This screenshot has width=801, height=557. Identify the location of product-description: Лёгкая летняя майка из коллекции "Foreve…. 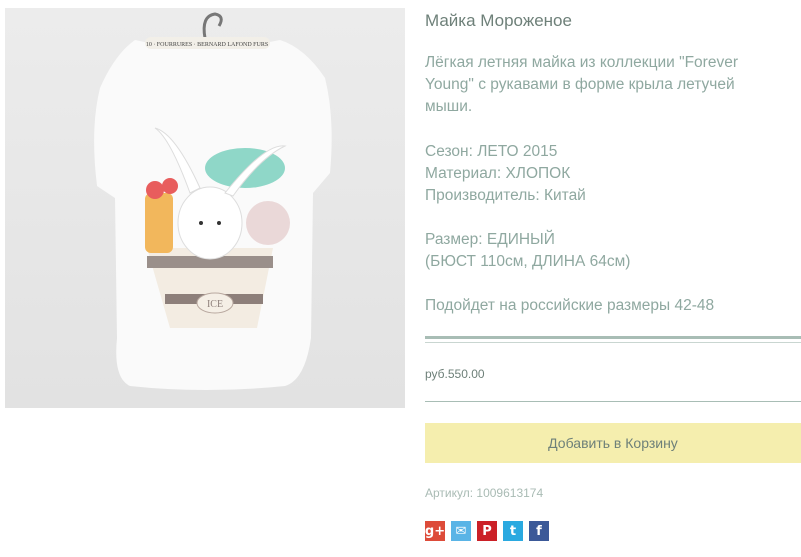
(600, 85).